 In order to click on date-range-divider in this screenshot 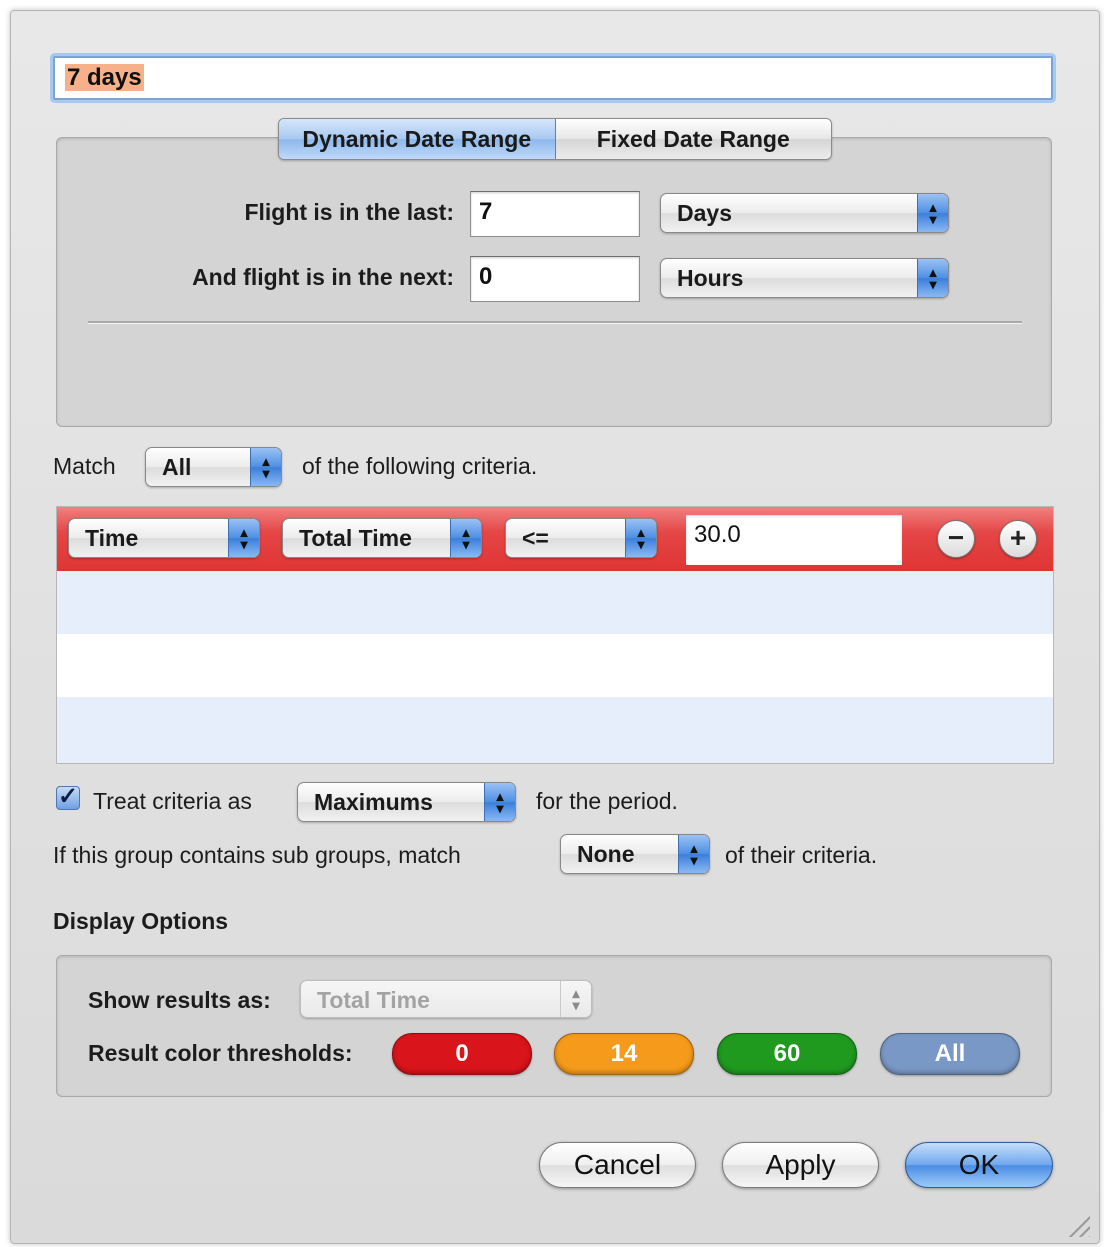, I will do `click(555, 322)`.